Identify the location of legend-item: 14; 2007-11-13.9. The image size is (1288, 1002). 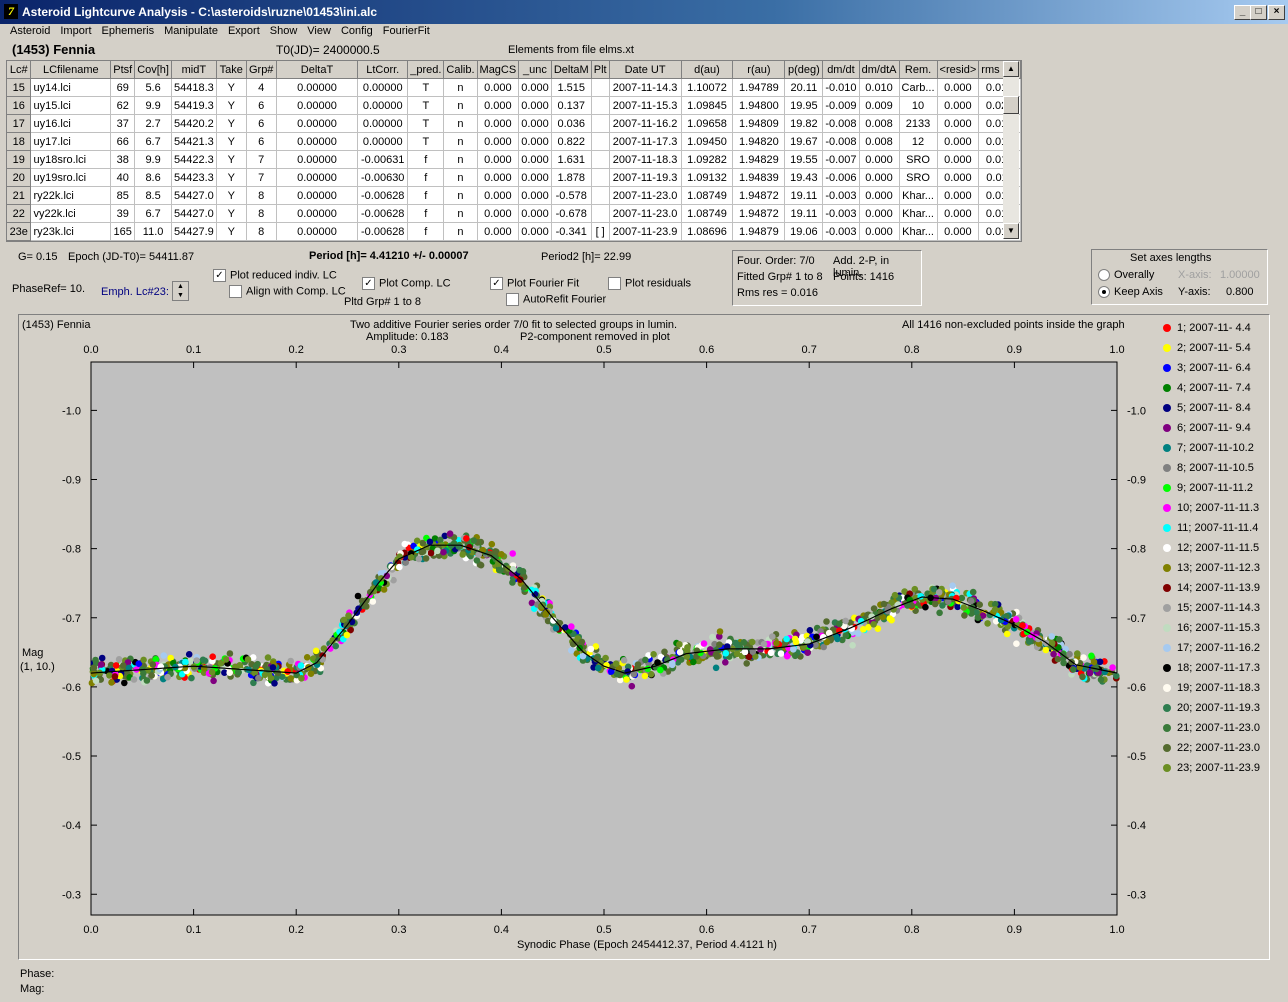
(1211, 588).